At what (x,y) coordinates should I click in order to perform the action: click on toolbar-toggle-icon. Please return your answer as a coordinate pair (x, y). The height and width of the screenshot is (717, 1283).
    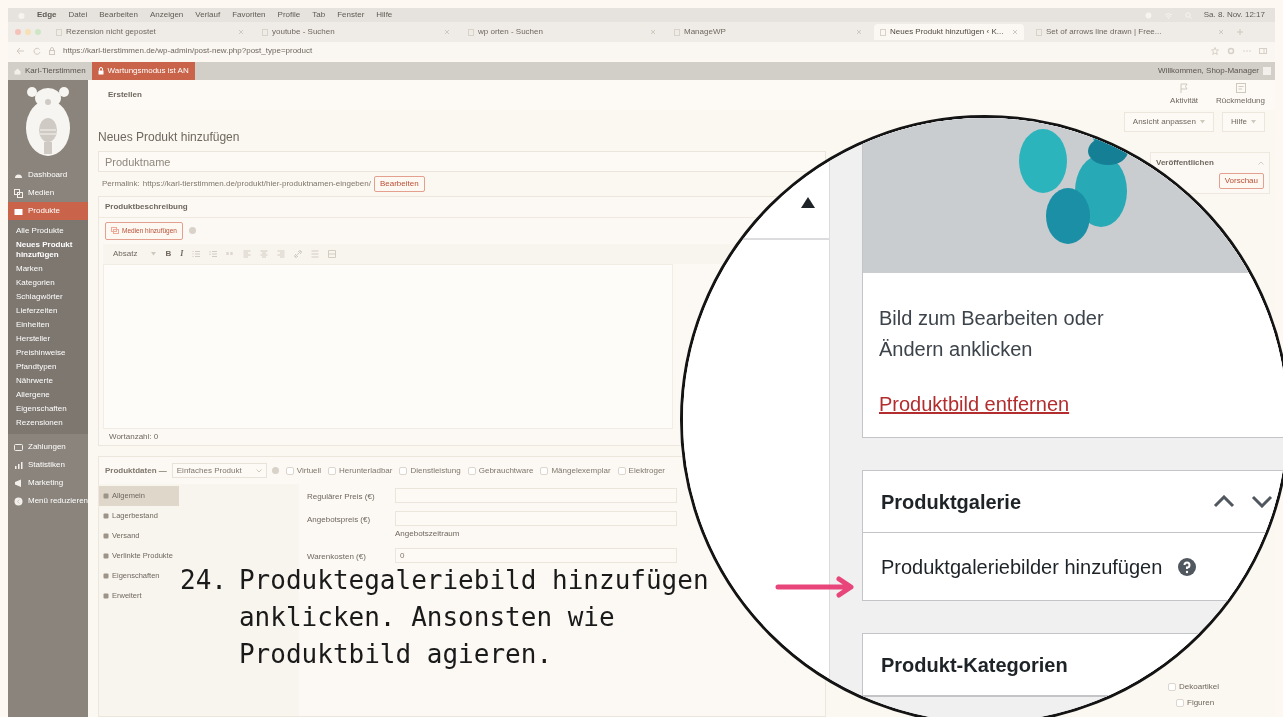
    Looking at the image, I should click on (332, 253).